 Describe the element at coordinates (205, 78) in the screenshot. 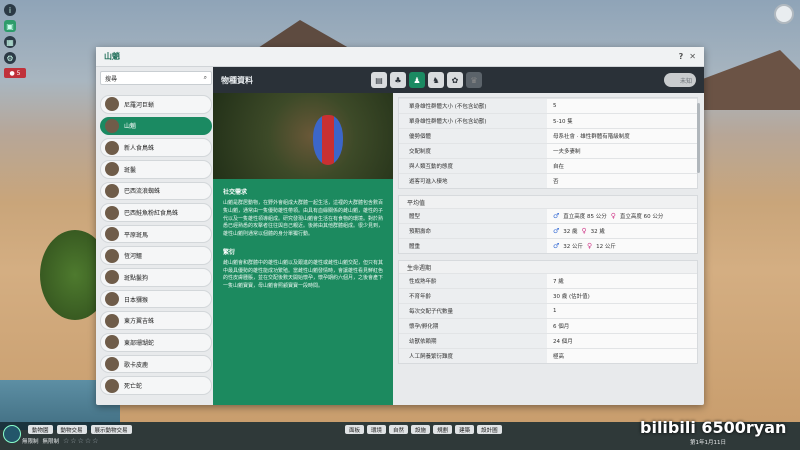

I see `search-icon: ⌕` at that location.